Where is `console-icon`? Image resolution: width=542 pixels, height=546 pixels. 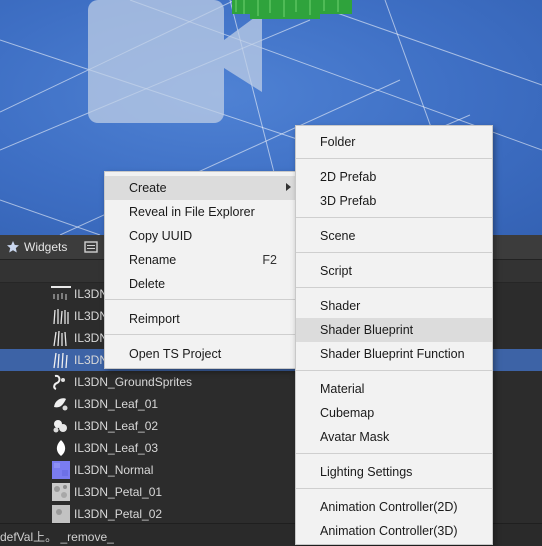
console-icon is located at coordinates (91, 247).